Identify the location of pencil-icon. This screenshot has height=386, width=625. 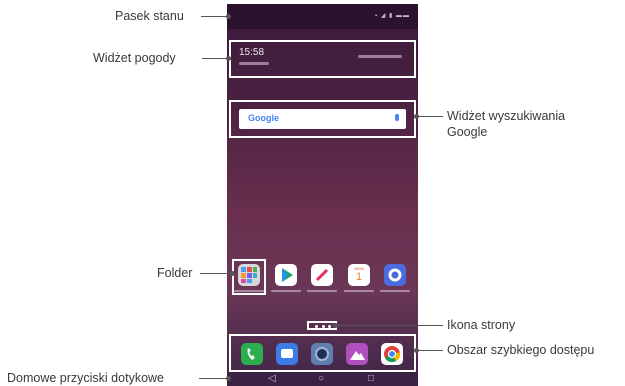
(322, 275).